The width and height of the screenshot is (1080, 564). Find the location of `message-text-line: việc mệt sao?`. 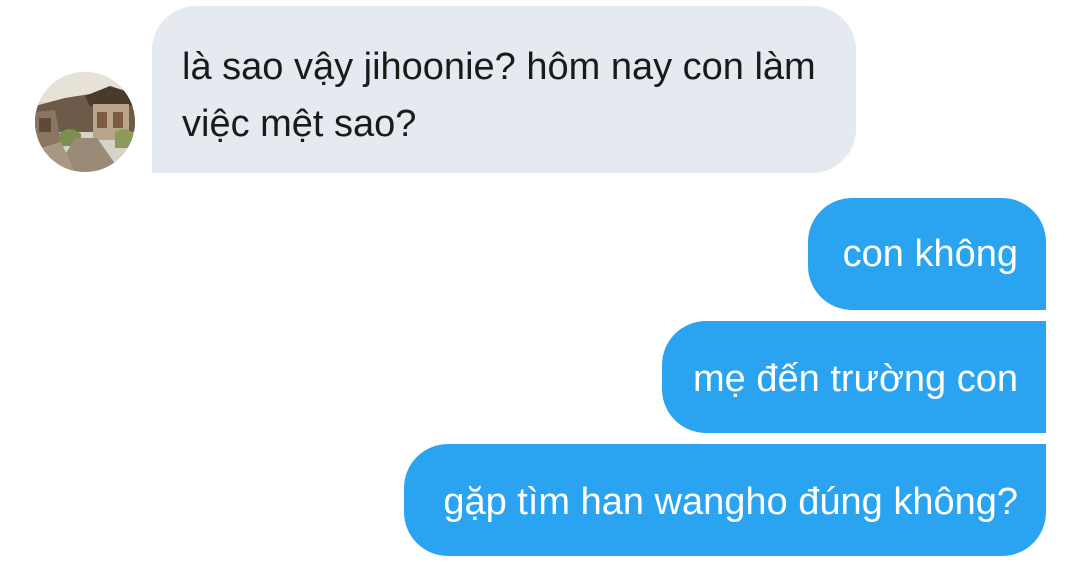

message-text-line: việc mệt sao? is located at coordinates (299, 124).